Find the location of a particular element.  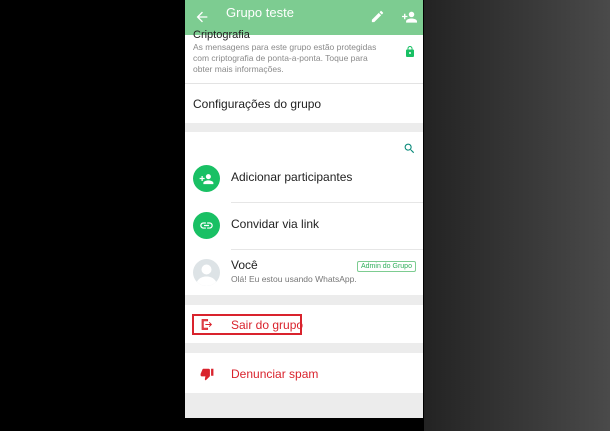

add-participant-avatar is located at coordinates (206, 178).